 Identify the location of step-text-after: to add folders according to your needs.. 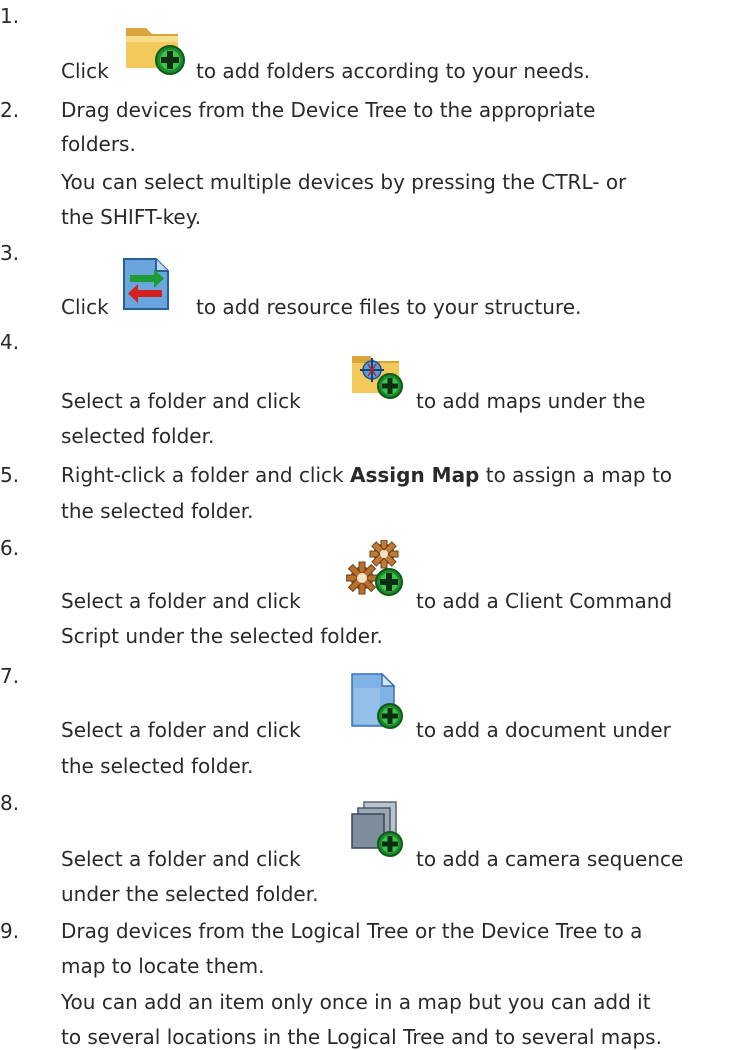
(393, 71).